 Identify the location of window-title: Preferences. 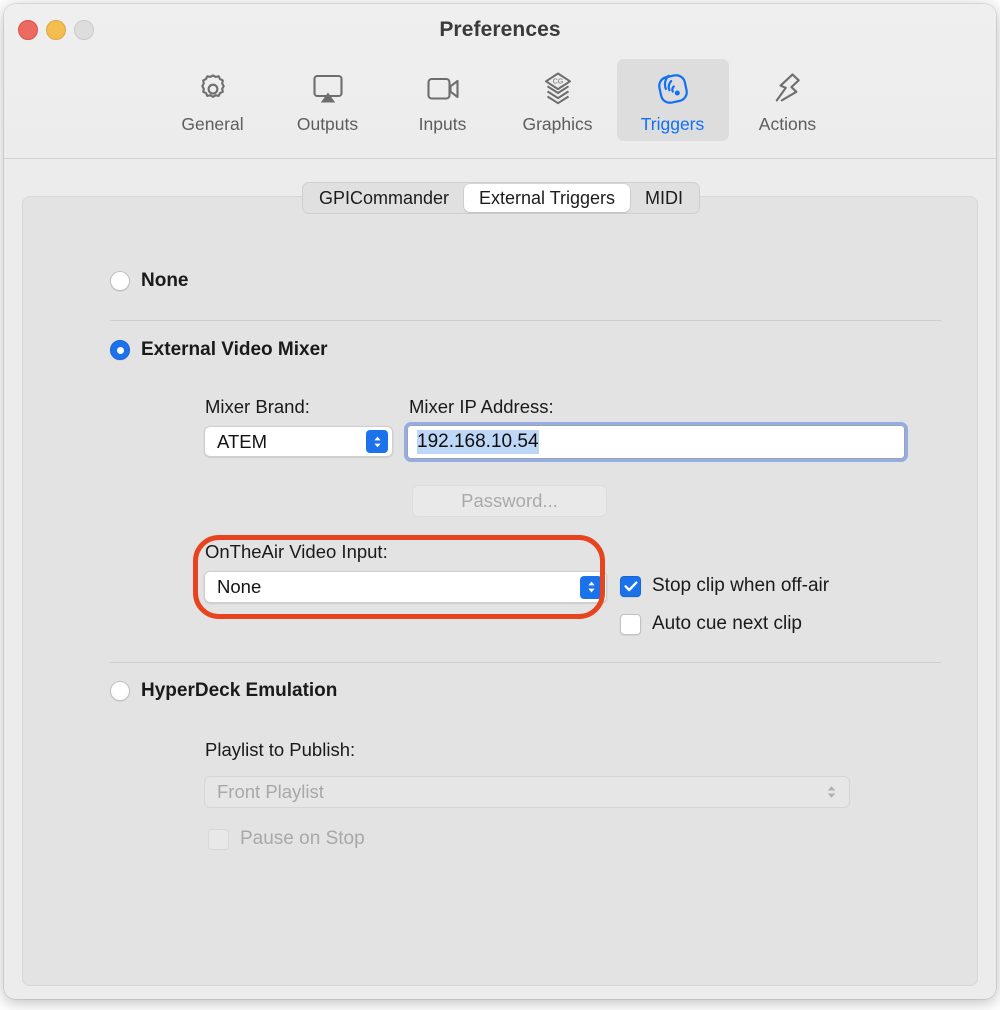
(500, 29).